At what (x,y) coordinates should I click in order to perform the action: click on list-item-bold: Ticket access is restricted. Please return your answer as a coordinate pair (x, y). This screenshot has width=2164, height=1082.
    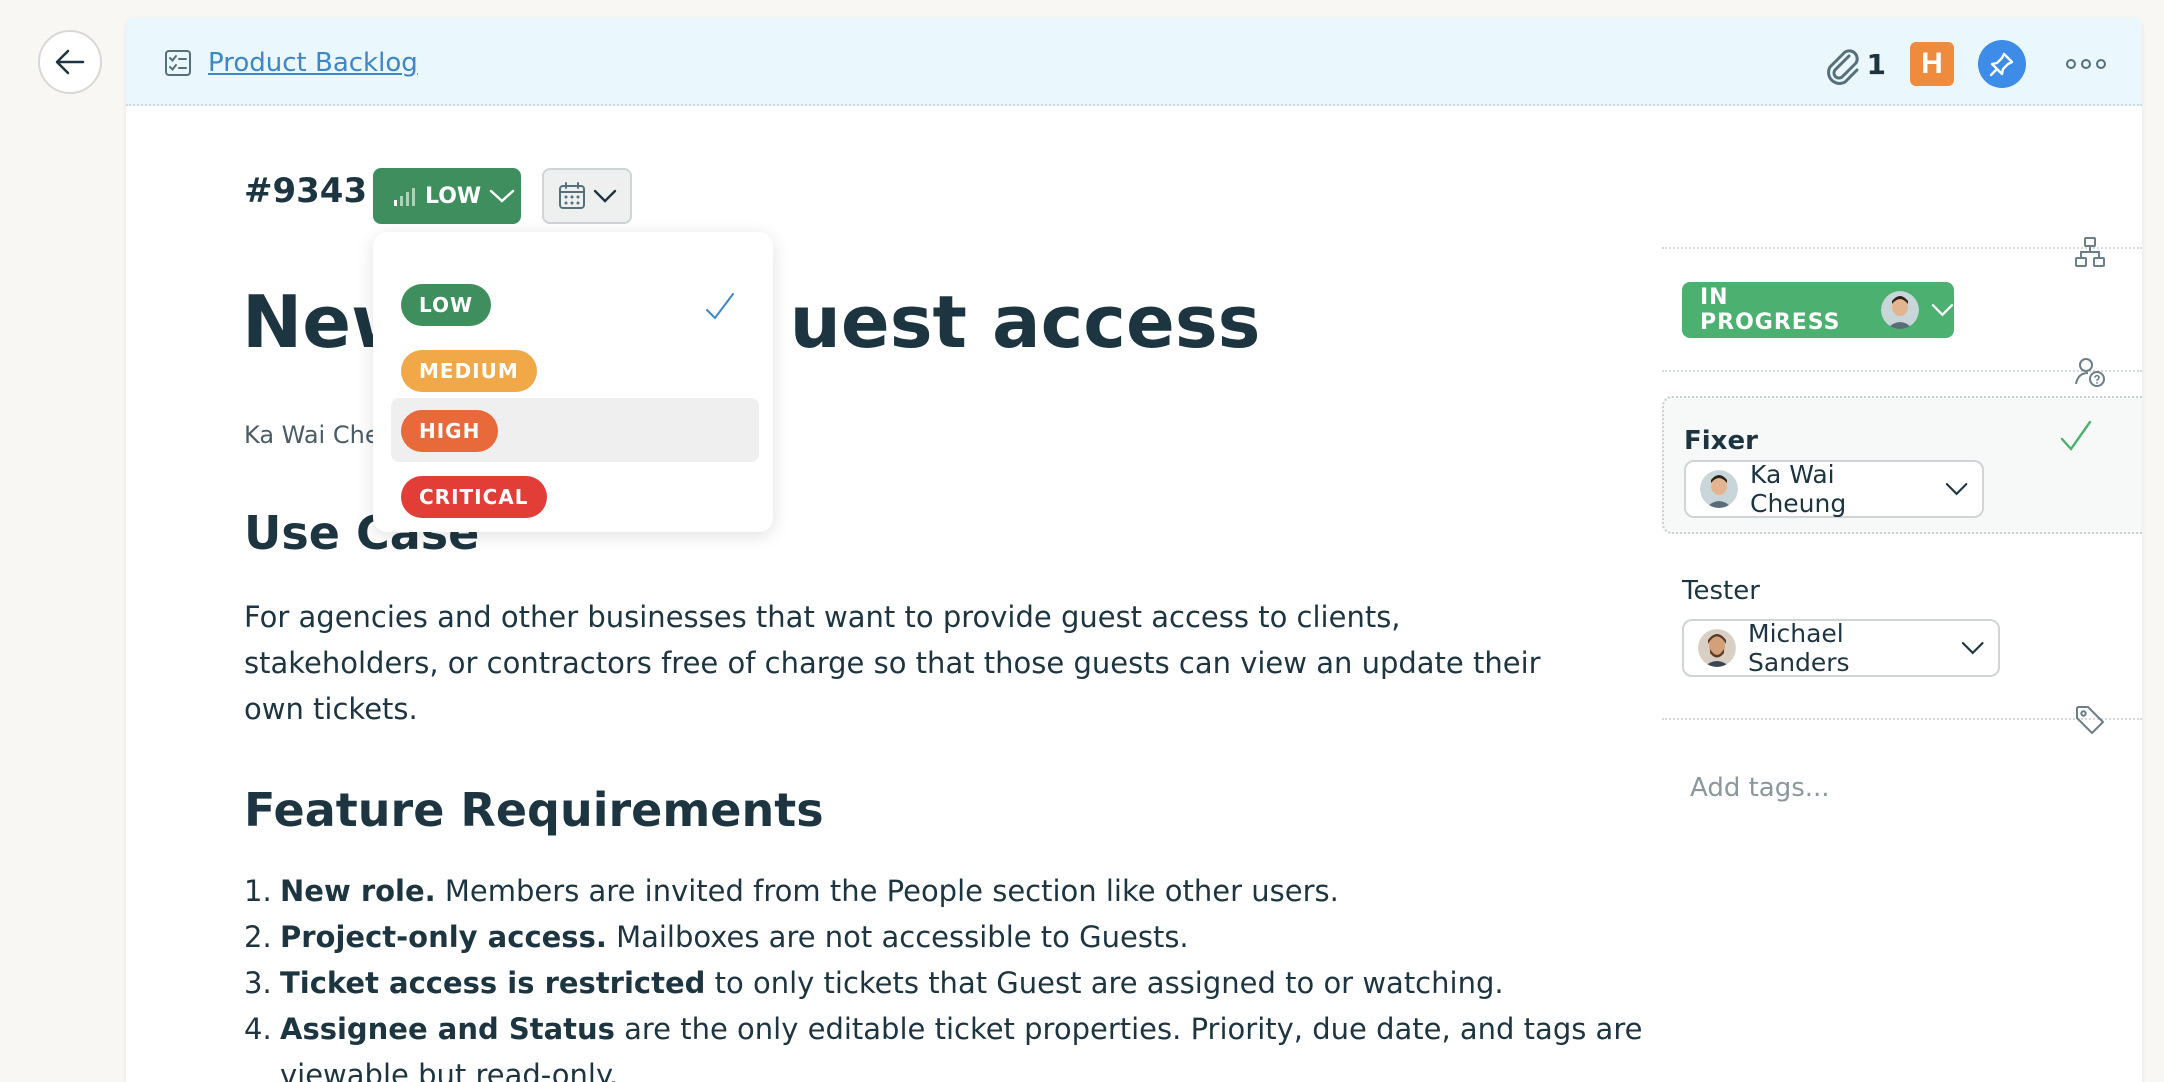
    Looking at the image, I should click on (493, 983).